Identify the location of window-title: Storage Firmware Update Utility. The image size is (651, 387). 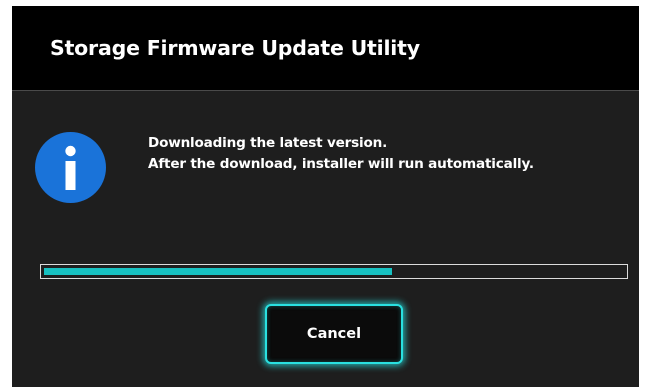
(235, 48).